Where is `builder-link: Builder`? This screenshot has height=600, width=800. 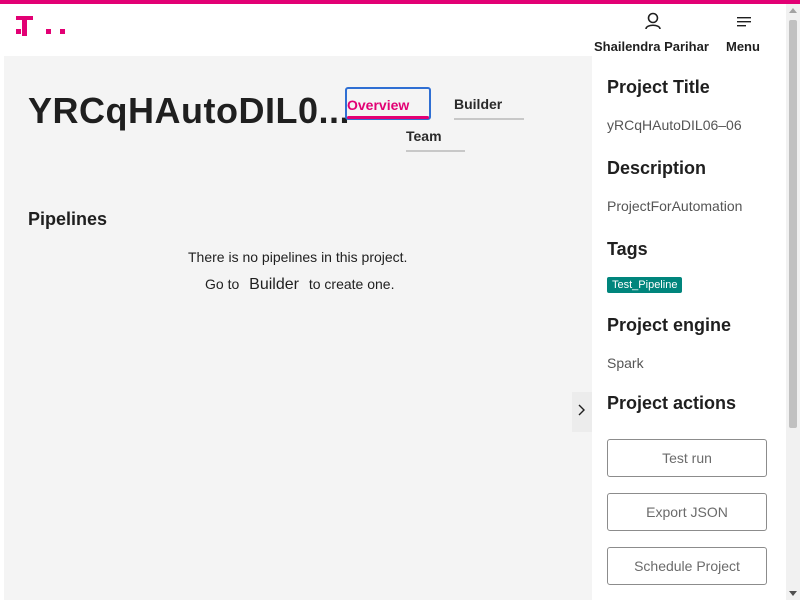
builder-link: Builder is located at coordinates (274, 284).